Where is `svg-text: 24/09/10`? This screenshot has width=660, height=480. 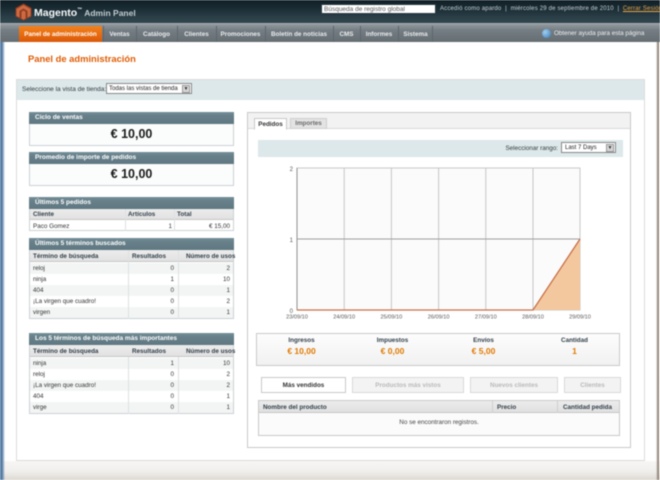 svg-text: 24/09/10 is located at coordinates (344, 318).